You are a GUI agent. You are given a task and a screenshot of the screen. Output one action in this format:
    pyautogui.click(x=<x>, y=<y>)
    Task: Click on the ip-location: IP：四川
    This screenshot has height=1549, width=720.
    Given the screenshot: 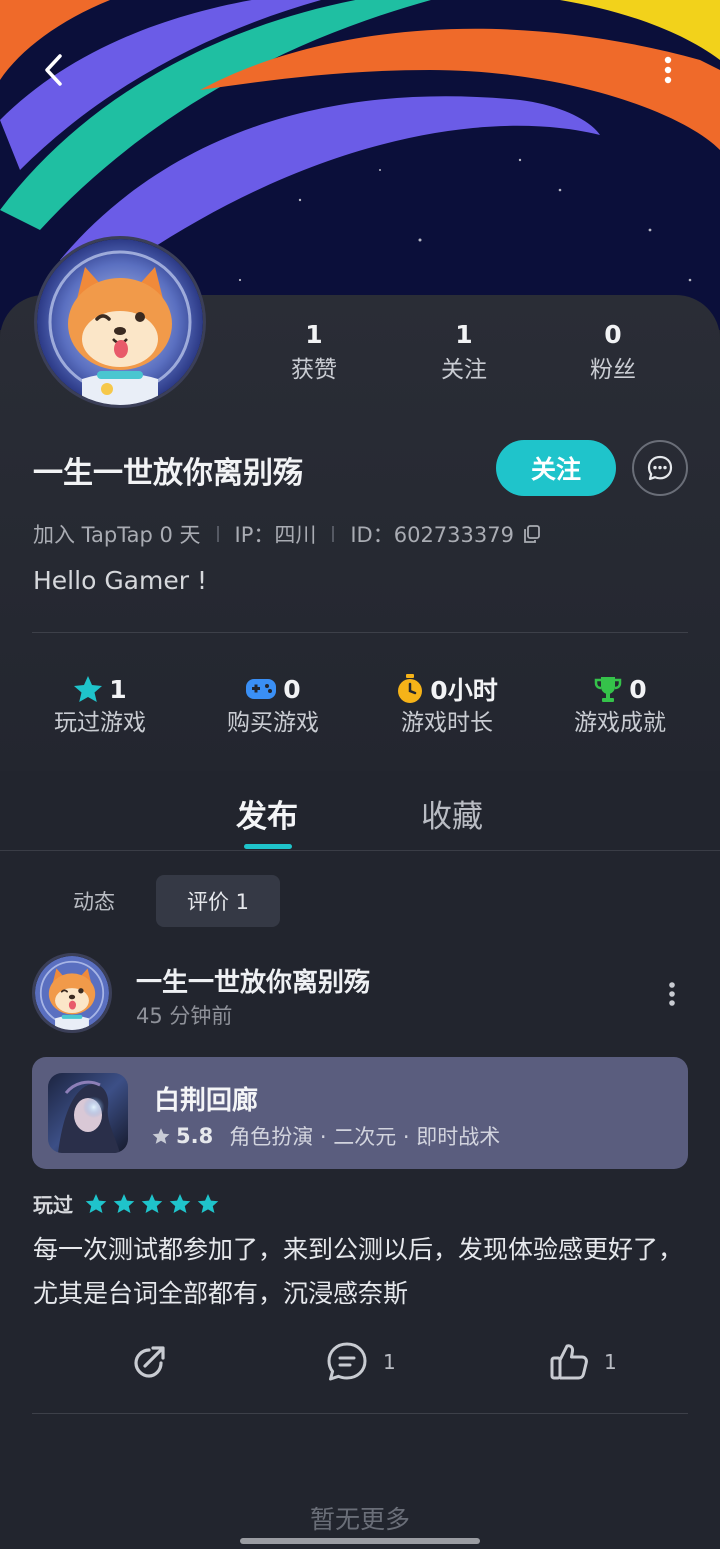 What is the action you would take?
    pyautogui.click(x=275, y=535)
    